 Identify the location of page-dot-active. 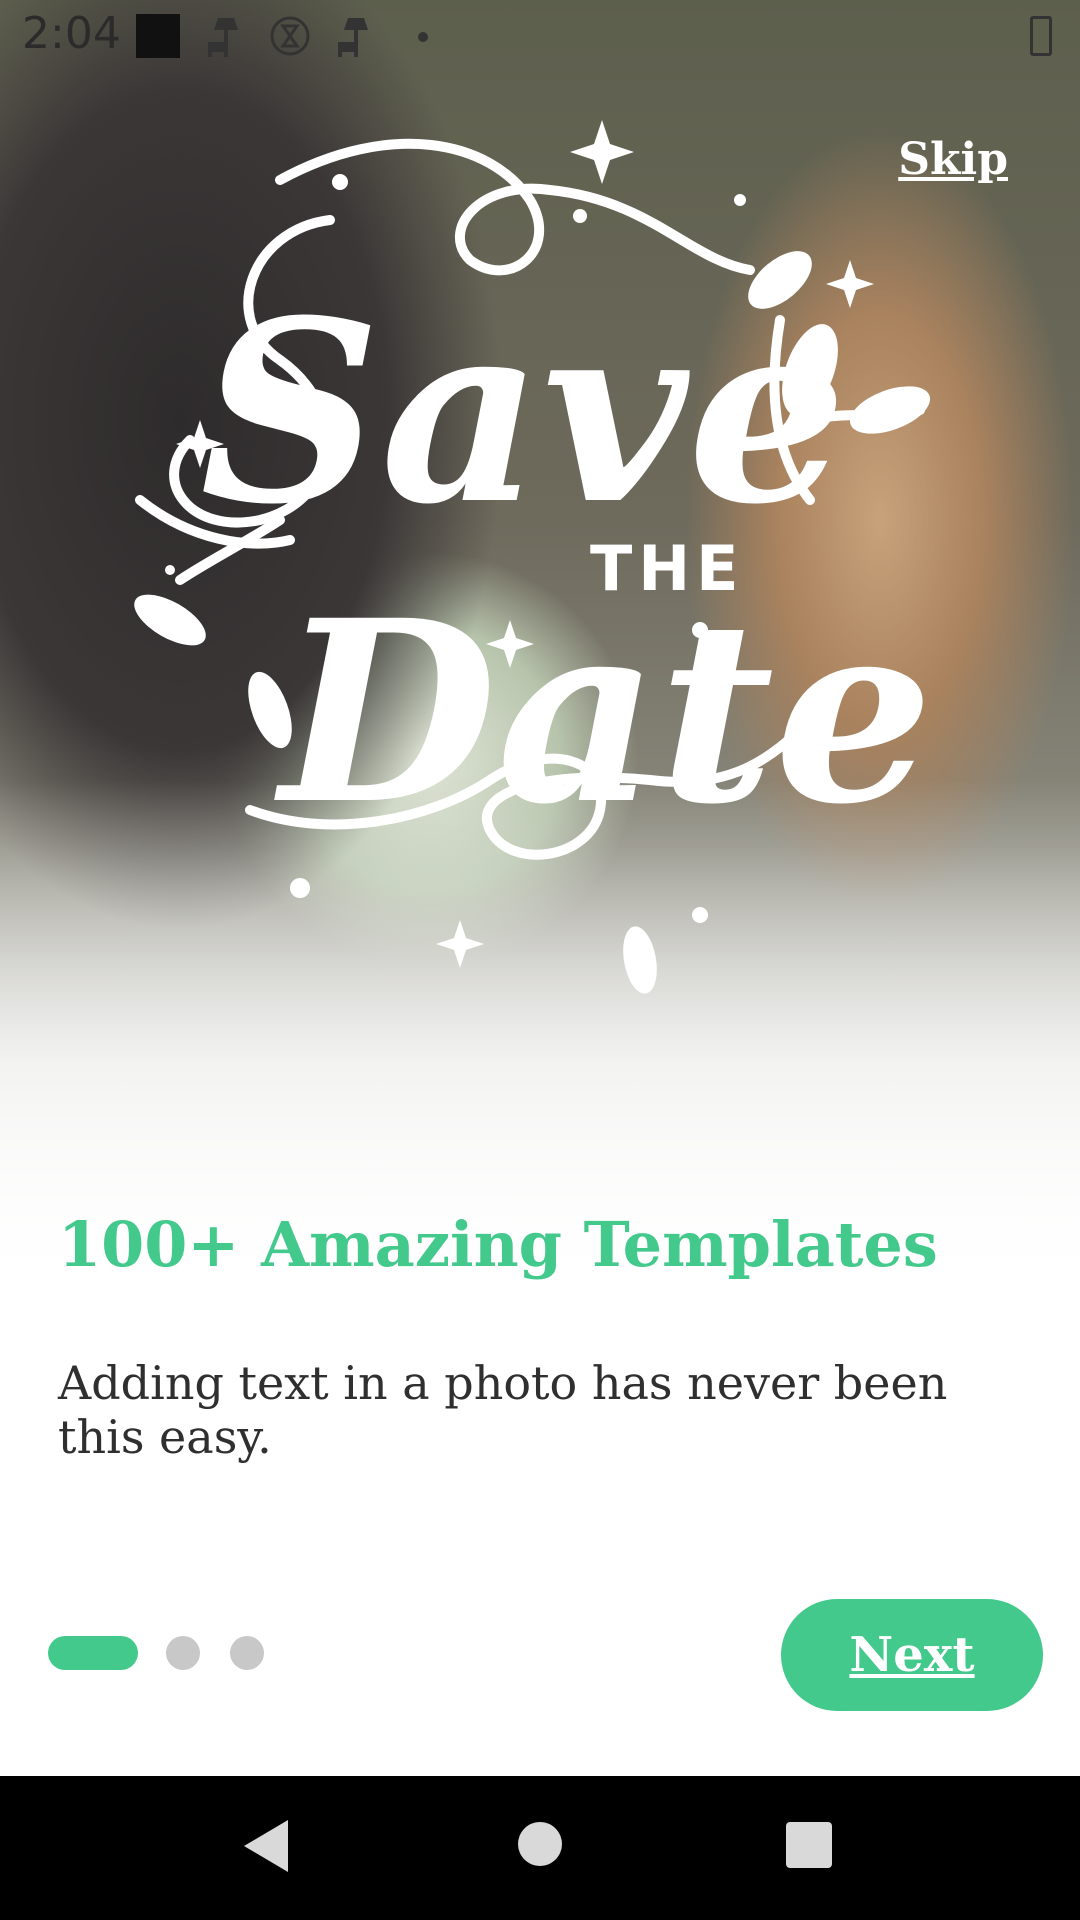
(93, 1653).